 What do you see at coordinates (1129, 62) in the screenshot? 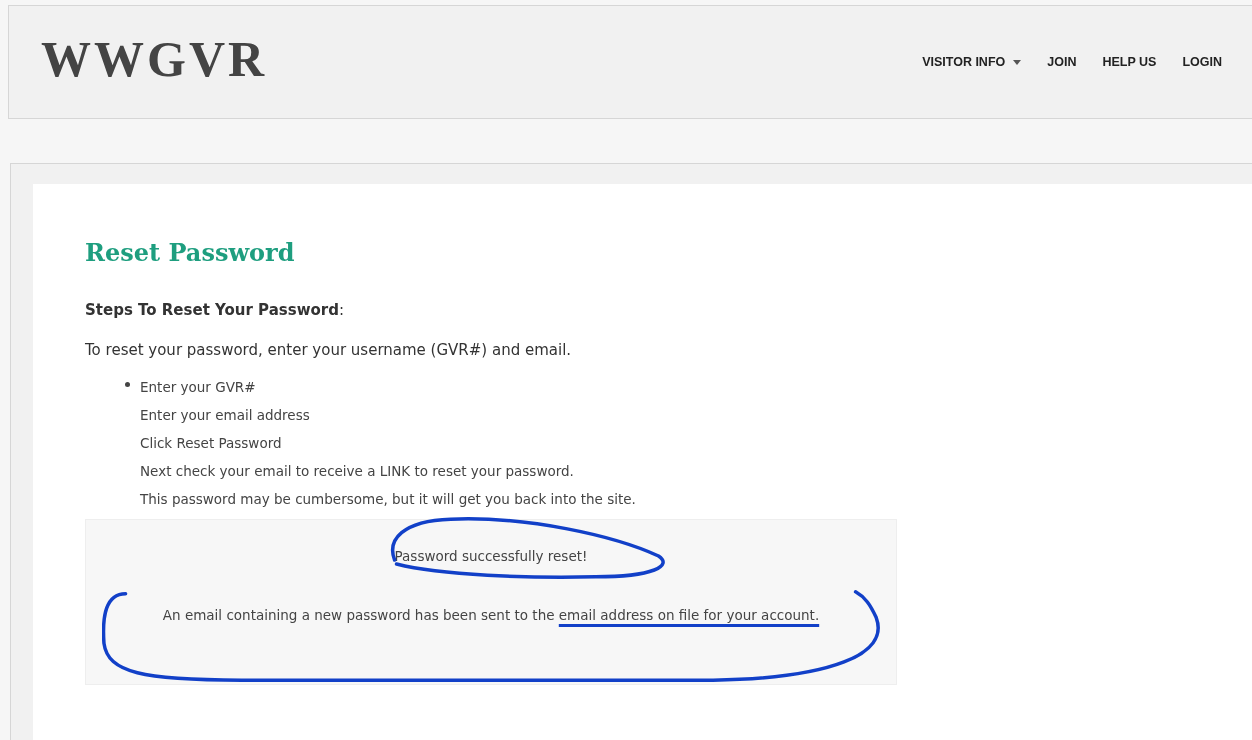
I see `nav-link: HELP US` at bounding box center [1129, 62].